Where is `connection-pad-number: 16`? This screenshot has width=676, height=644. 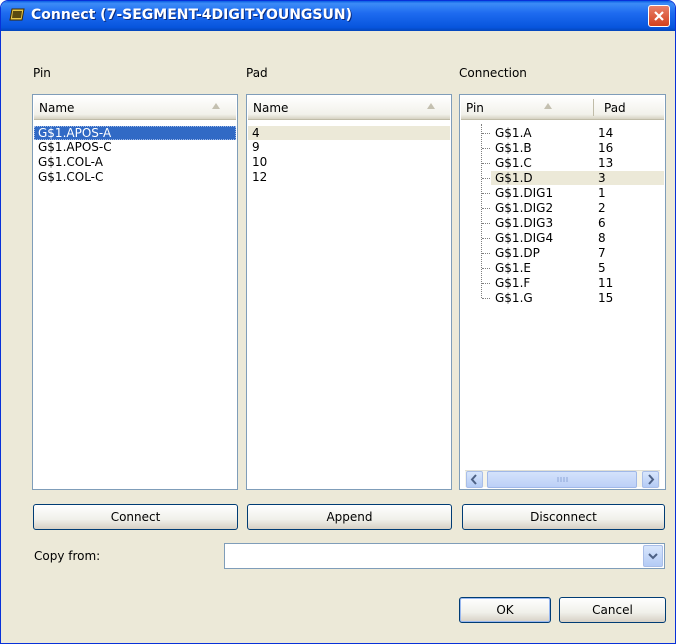 connection-pad-number: 16 is located at coordinates (606, 148).